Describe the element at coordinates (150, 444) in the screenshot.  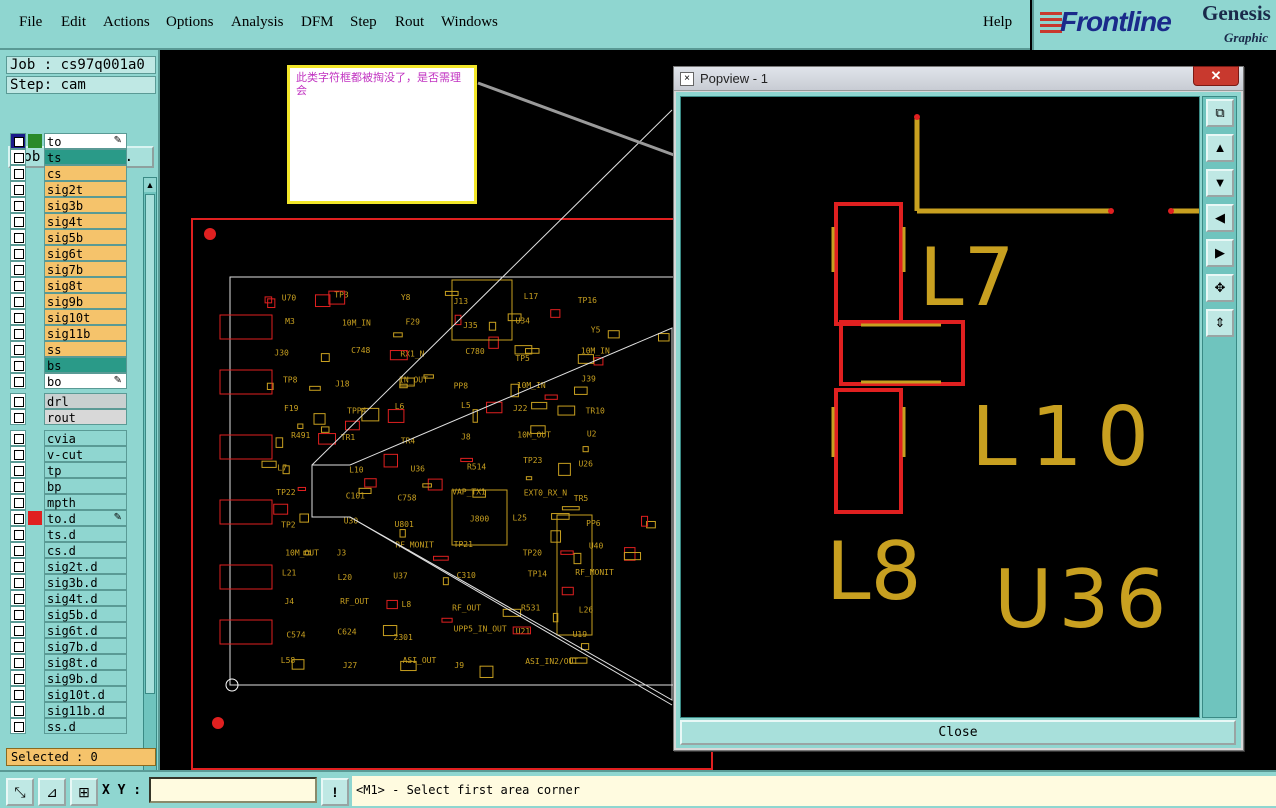
I see `scroll-thumb` at that location.